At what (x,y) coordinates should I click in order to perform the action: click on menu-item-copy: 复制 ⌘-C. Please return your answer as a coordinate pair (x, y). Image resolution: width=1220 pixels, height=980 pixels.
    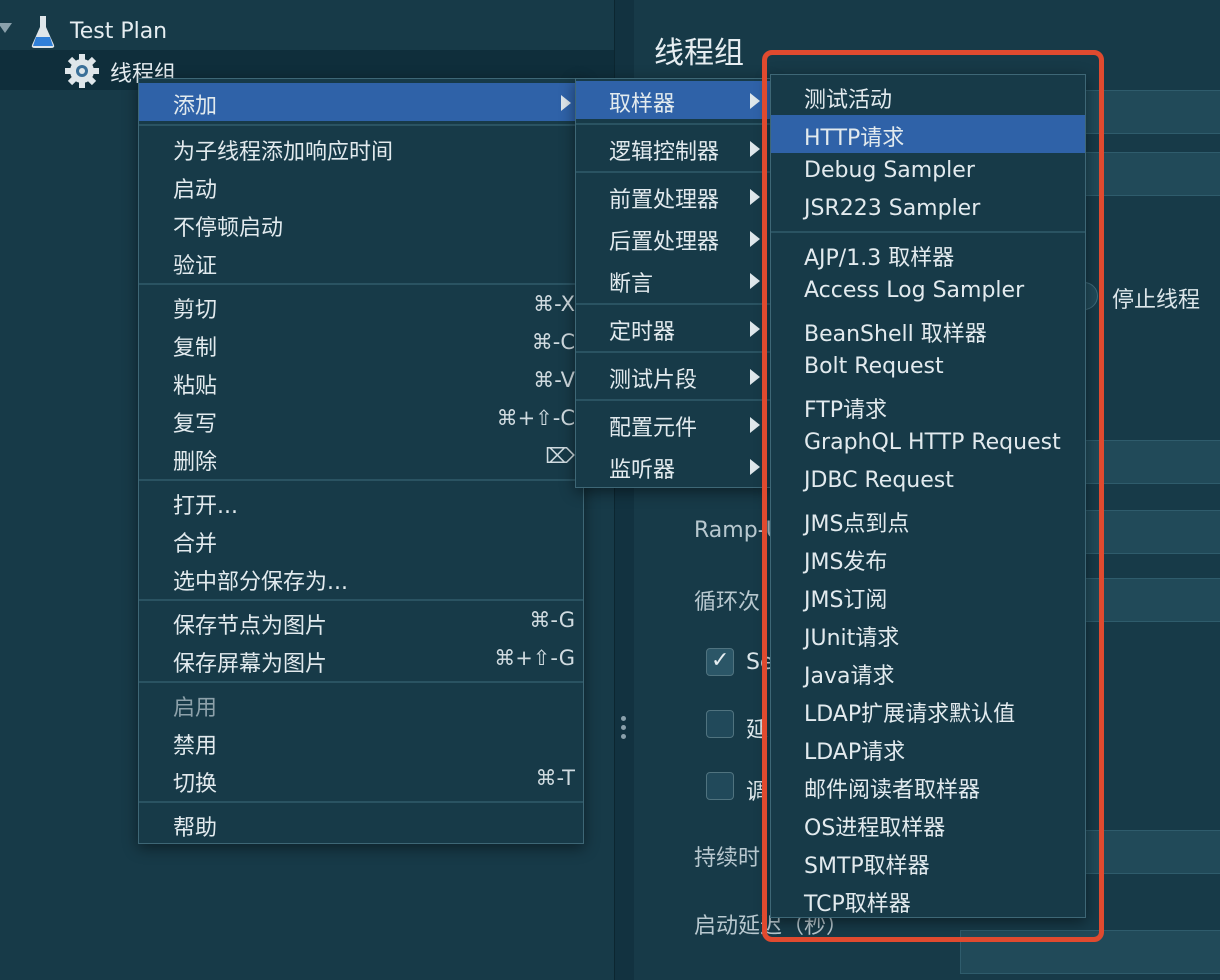
    Looking at the image, I should click on (361, 344).